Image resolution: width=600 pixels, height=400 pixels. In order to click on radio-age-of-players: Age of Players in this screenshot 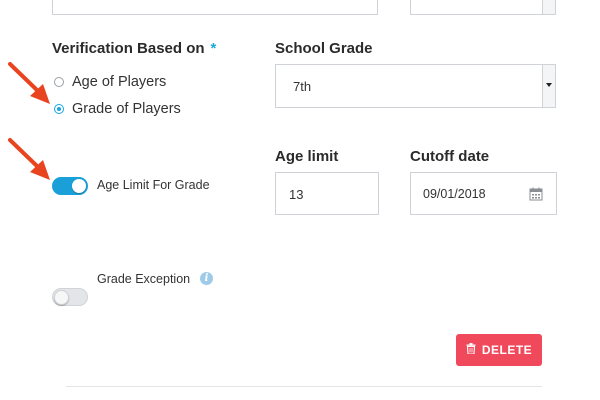, I will do `click(110, 82)`.